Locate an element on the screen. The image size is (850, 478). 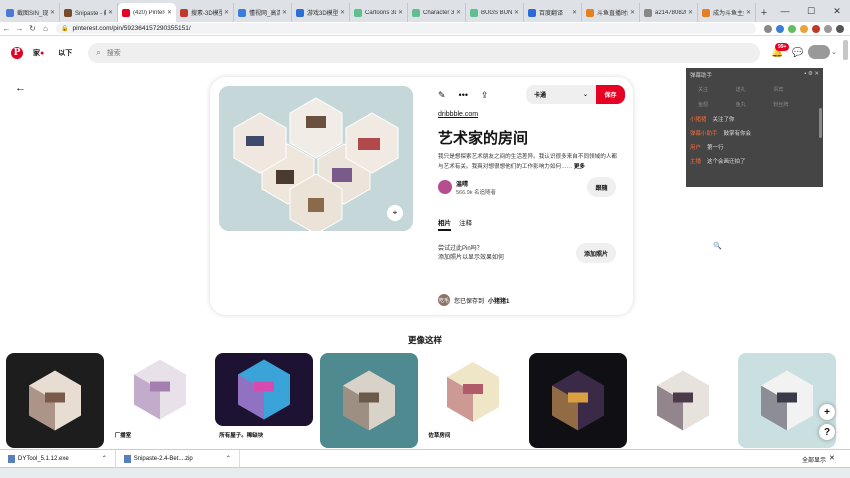
related-pin-caption: 佐草房间 is located at coordinates (439, 435).